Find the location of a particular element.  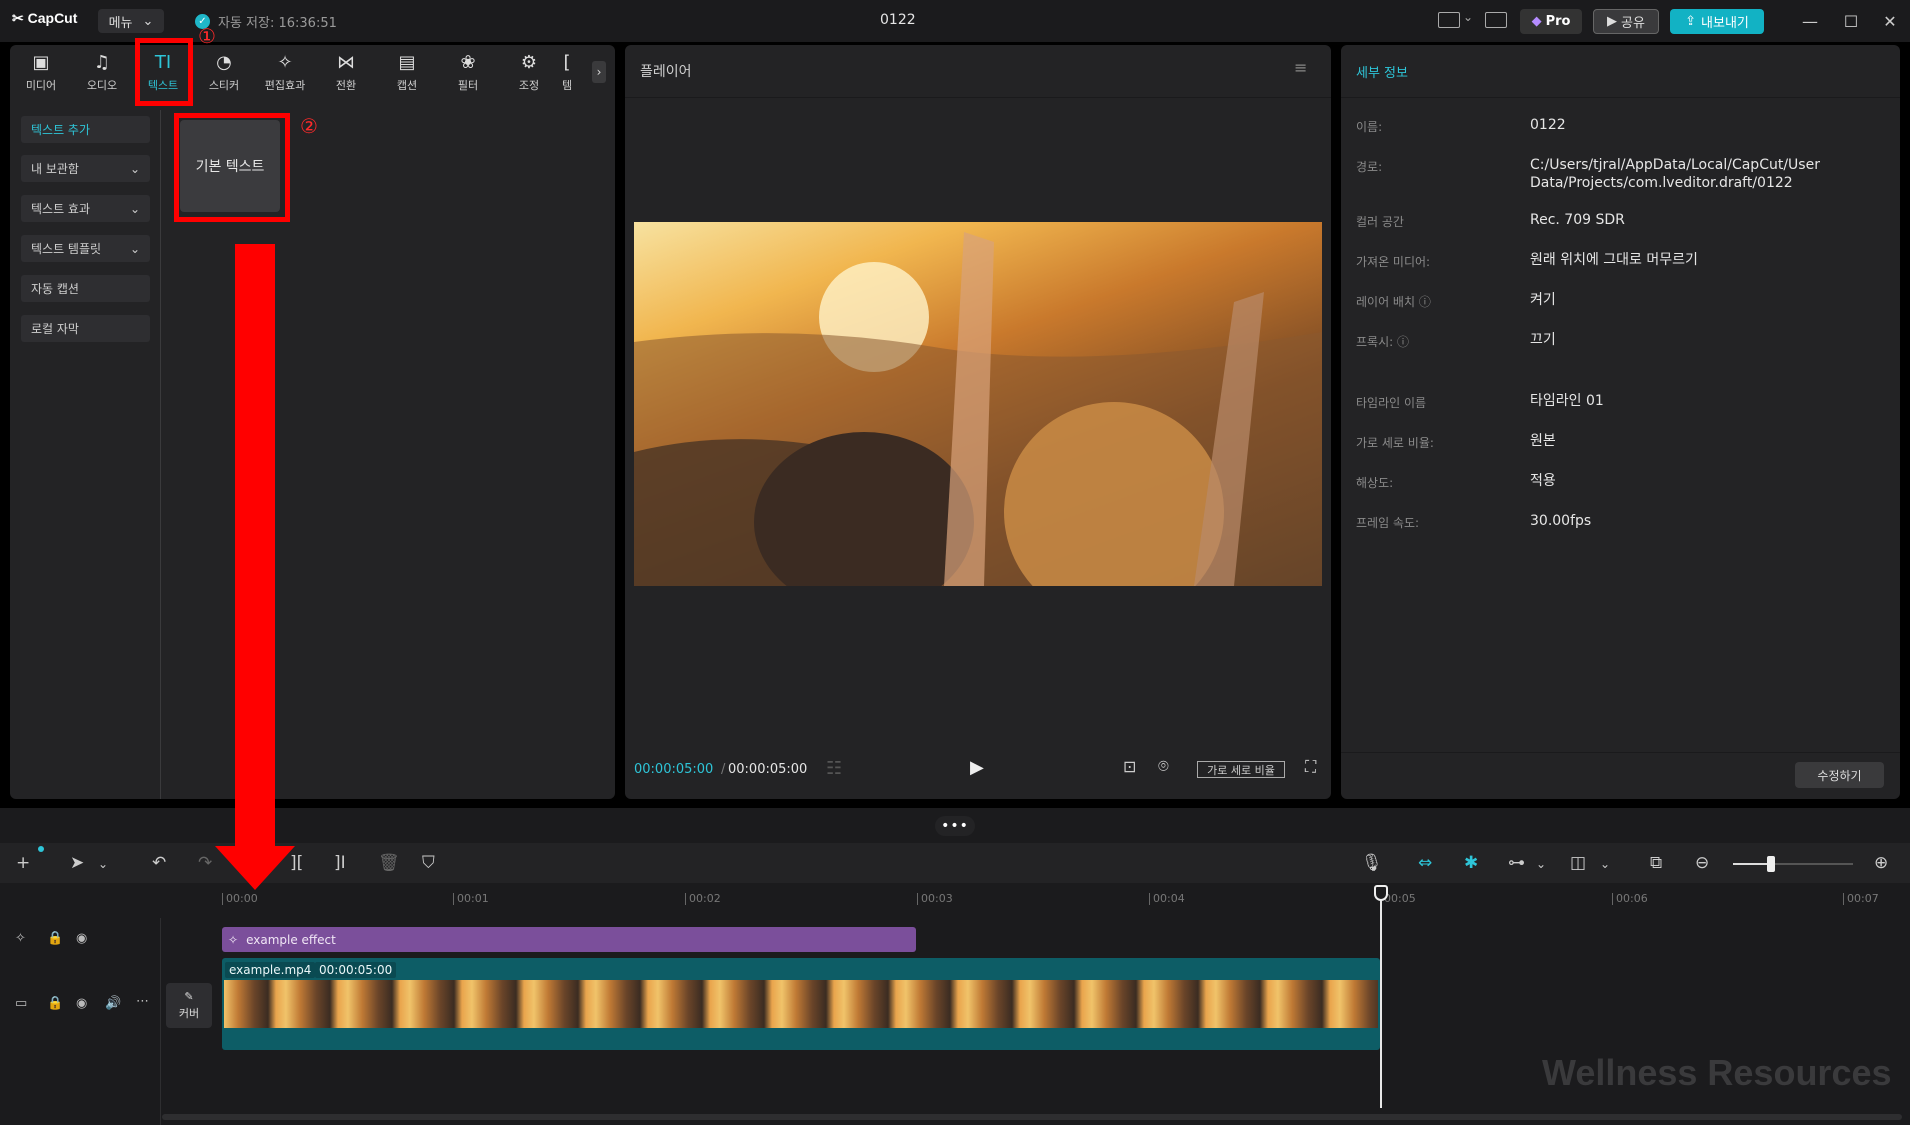

marker-icon: ⛉ is located at coordinates (428, 863).